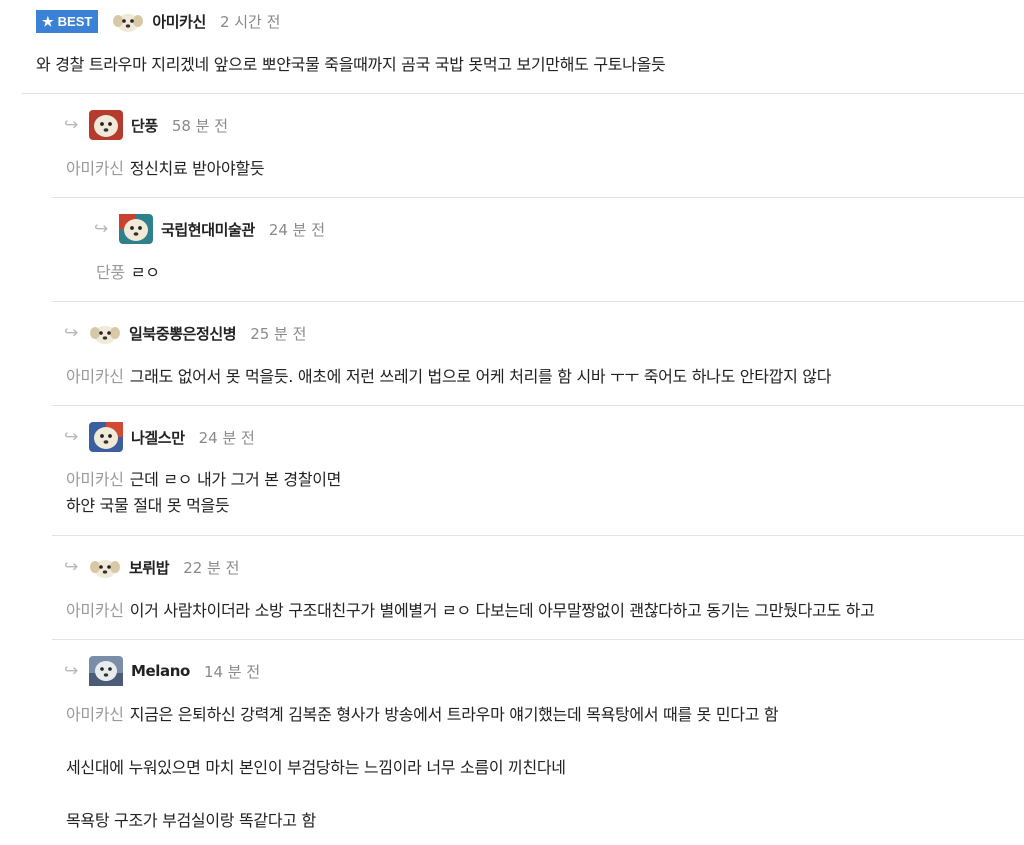 This screenshot has width=1024, height=845. What do you see at coordinates (203, 493) in the screenshot?
I see `comment-body: 아미카신 근데 ㄹㅇ 내가 그거 본 경찰이면 하얀 국물 절대 못 먹을듯` at bounding box center [203, 493].